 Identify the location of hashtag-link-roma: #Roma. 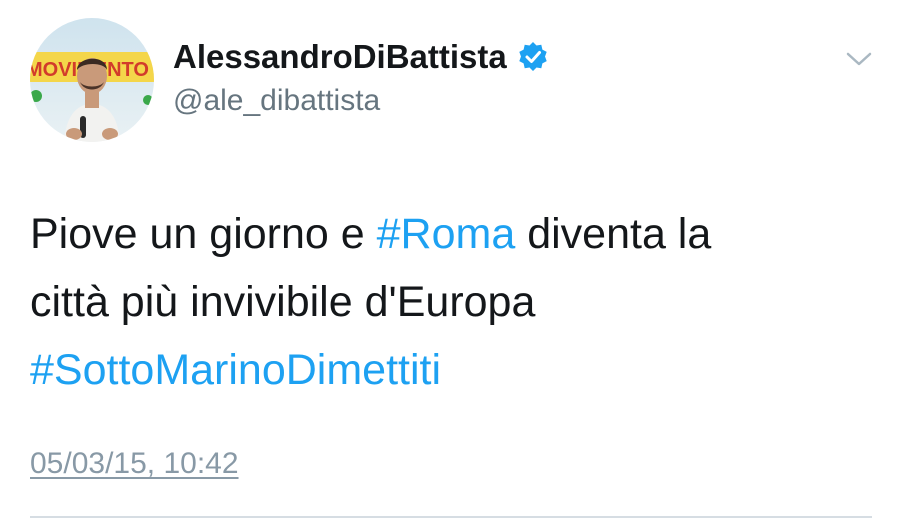
(446, 234).